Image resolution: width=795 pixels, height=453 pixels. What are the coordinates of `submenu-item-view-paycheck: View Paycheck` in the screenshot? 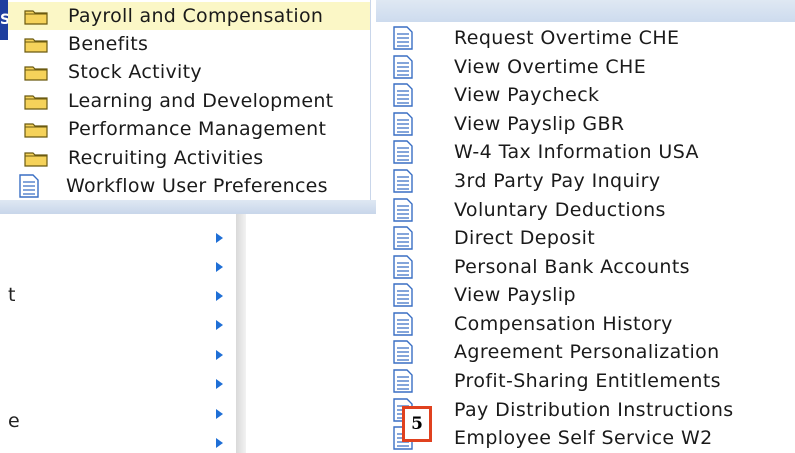 It's located at (585, 95).